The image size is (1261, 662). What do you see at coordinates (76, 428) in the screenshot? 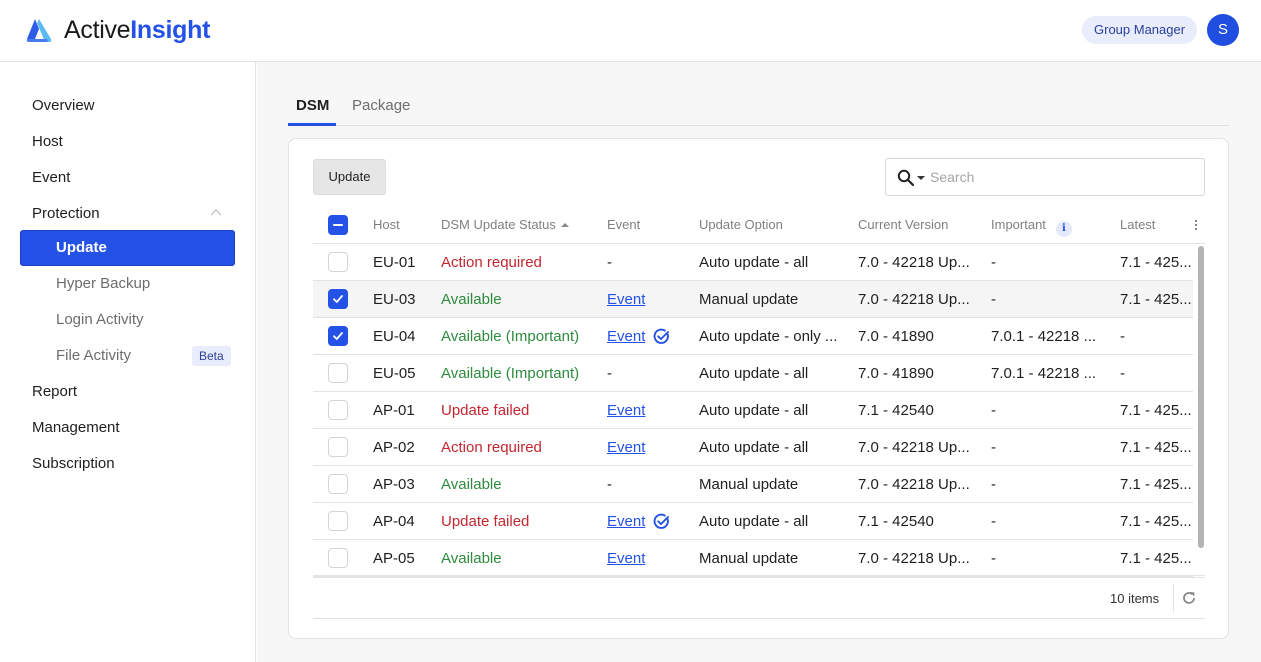
I see `sidebar-item-management: Management` at bounding box center [76, 428].